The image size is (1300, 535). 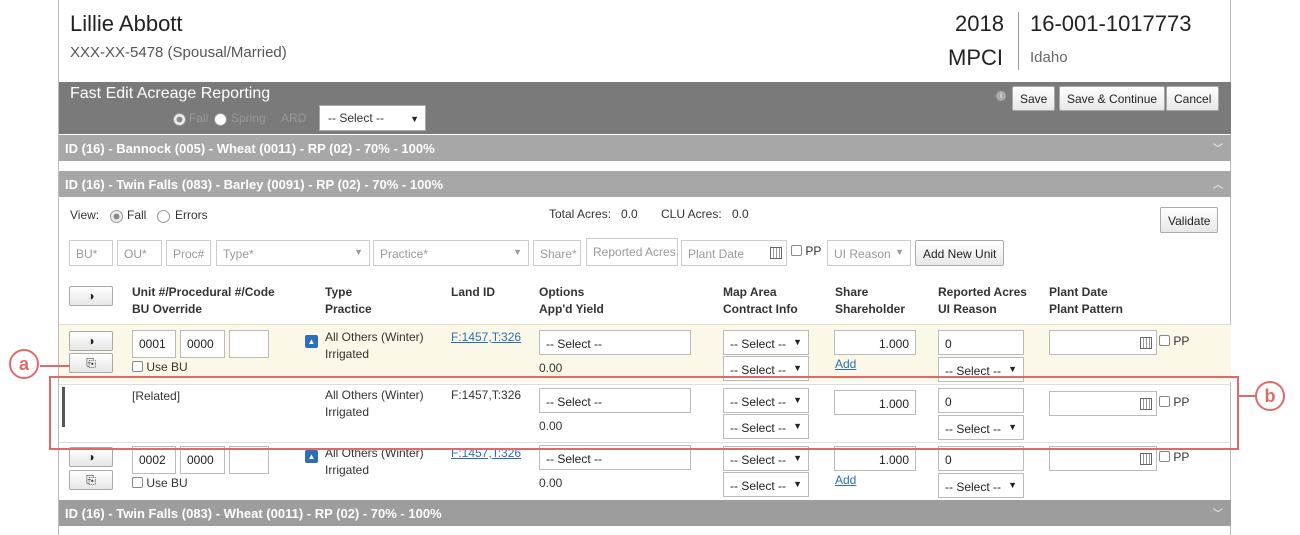 What do you see at coordinates (486, 337) in the screenshot?
I see `land-id-link: F:1457,T:326` at bounding box center [486, 337].